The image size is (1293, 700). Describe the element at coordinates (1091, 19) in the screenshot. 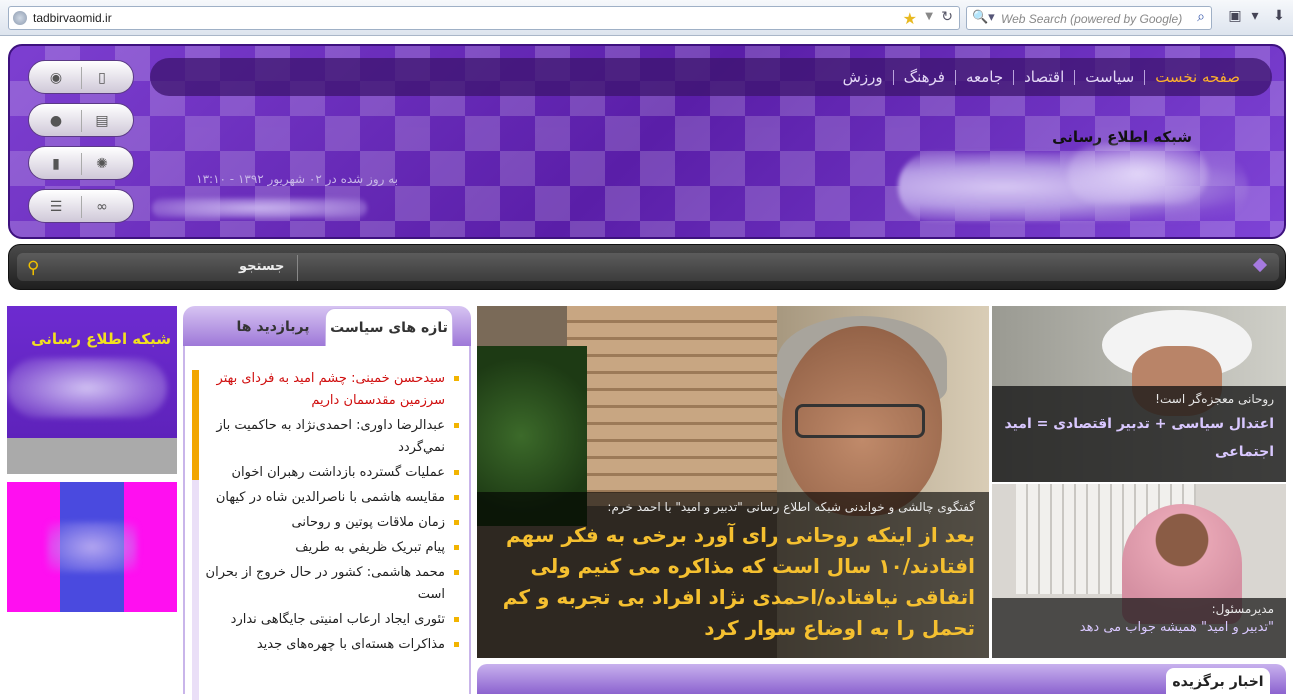

I see `browser-search-placeholder: Web Search (powered by Google)` at that location.